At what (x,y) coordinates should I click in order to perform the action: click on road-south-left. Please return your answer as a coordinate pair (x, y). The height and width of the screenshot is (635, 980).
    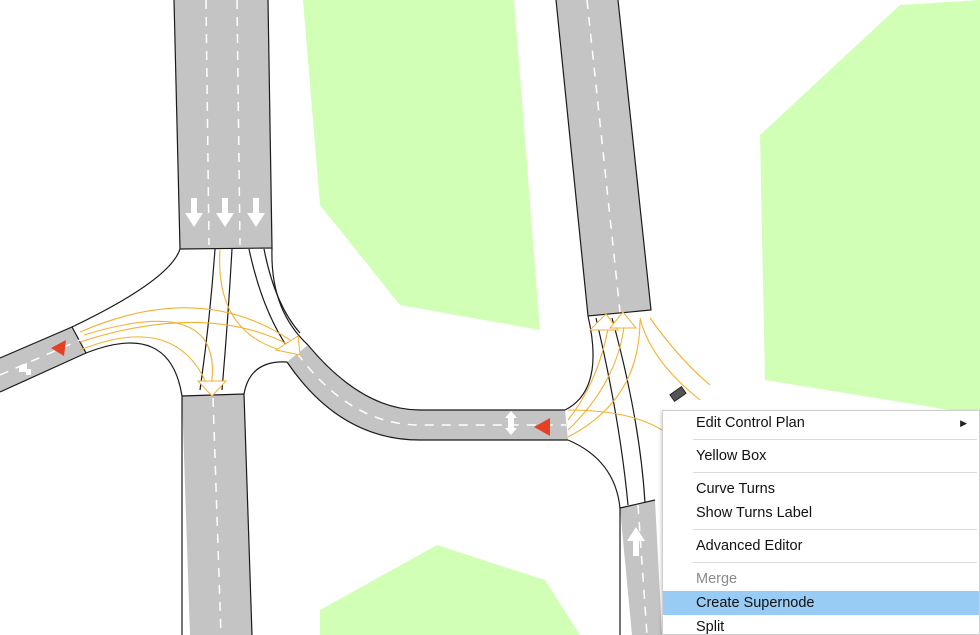
    Looking at the image, I should click on (217, 514).